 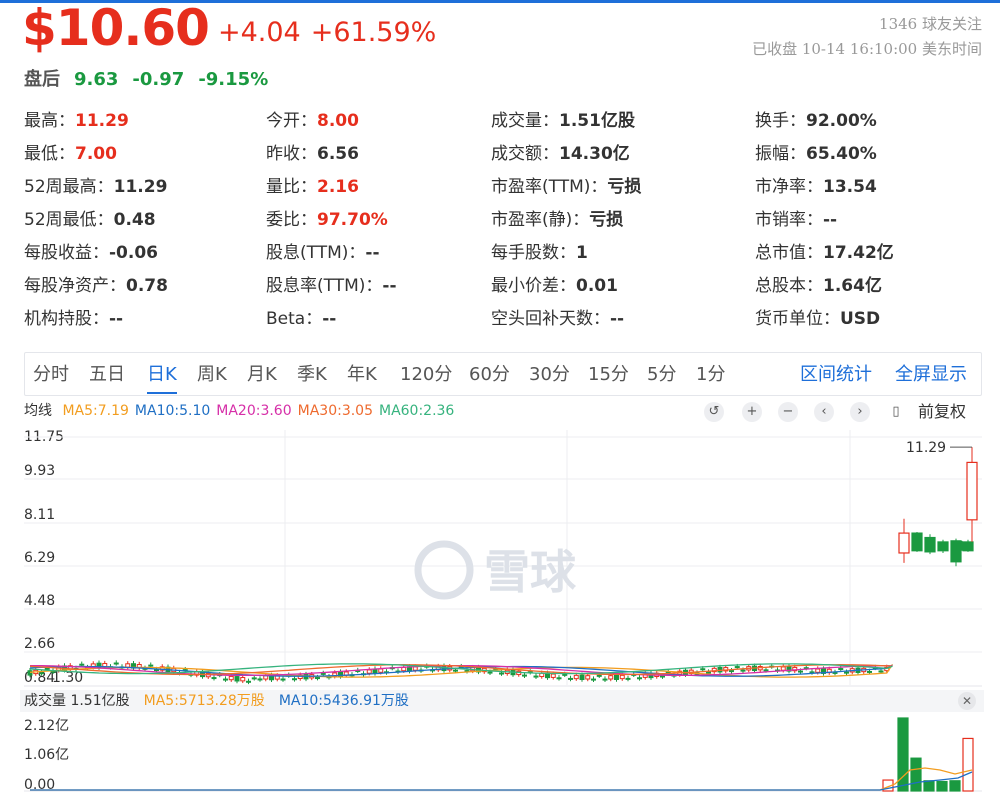 I want to click on watermark-text: 雪球, so click(x=530, y=572).